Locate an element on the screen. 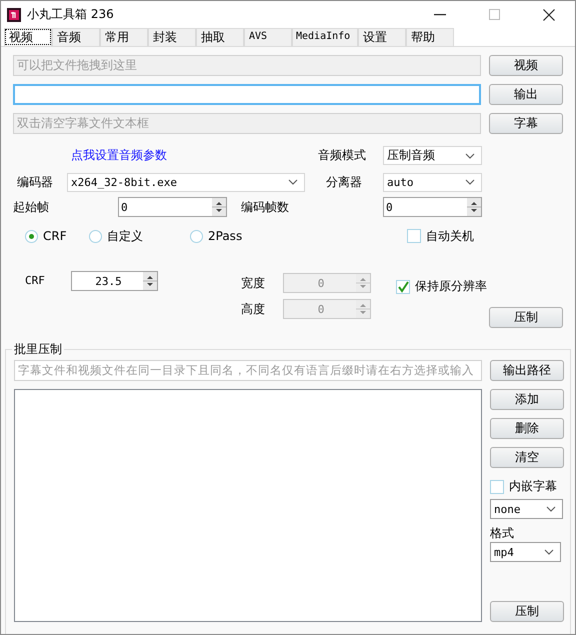 Image resolution: width=576 pixels, height=635 pixels. encoder-dropdown: x264_32-8bit.exe is located at coordinates (186, 182).